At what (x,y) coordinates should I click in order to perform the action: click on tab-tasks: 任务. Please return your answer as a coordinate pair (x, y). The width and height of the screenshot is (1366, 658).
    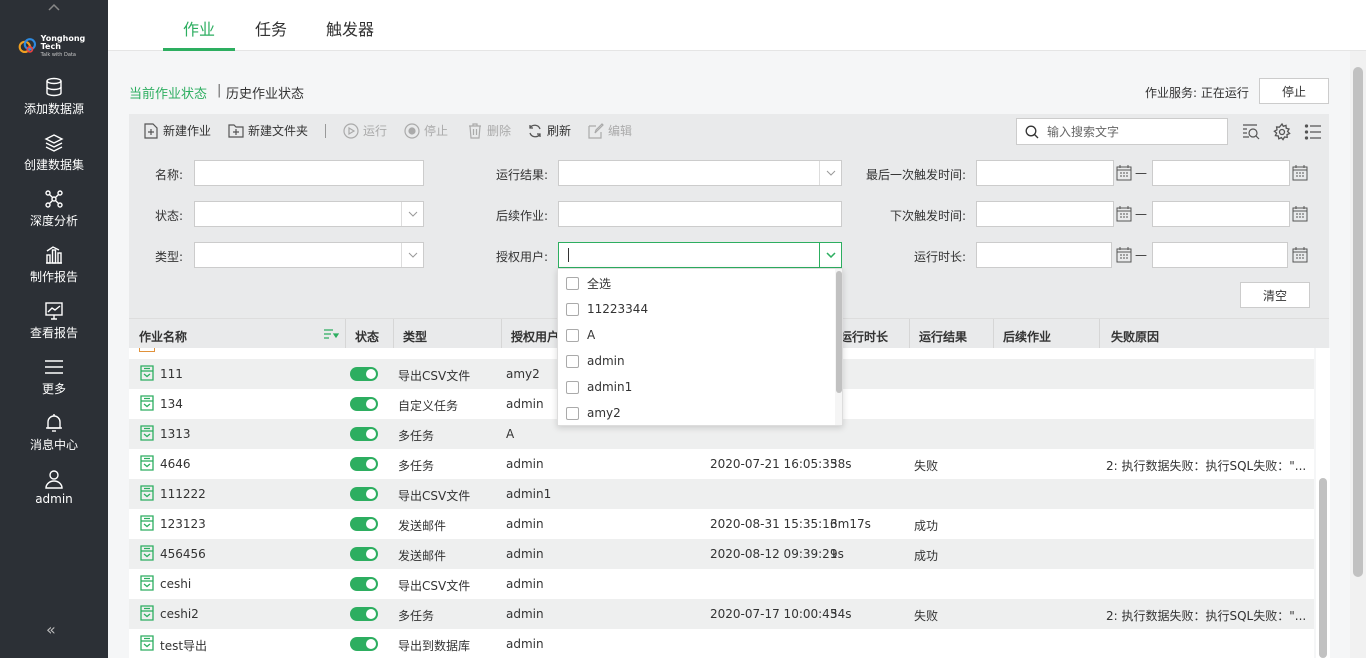
    Looking at the image, I should click on (271, 28).